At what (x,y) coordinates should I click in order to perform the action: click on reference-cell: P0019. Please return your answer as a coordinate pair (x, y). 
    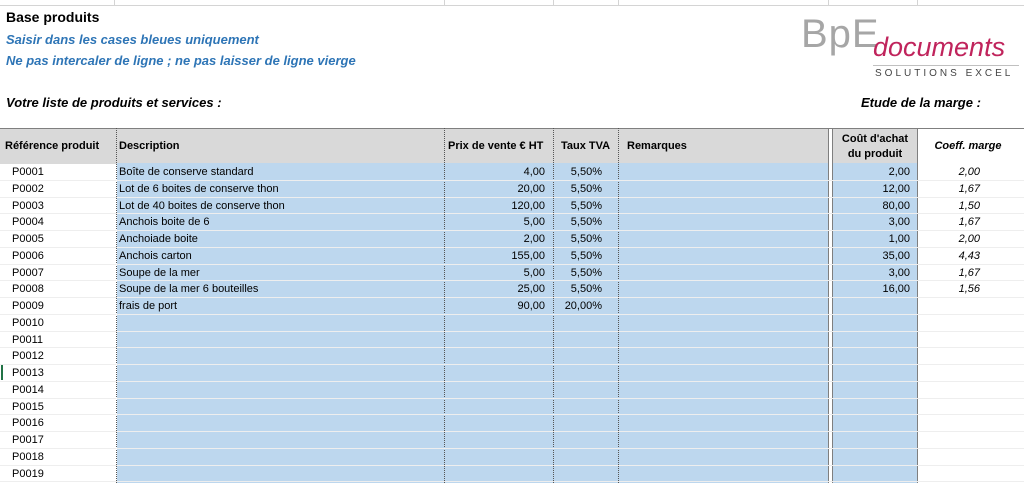
    Looking at the image, I should click on (57, 474).